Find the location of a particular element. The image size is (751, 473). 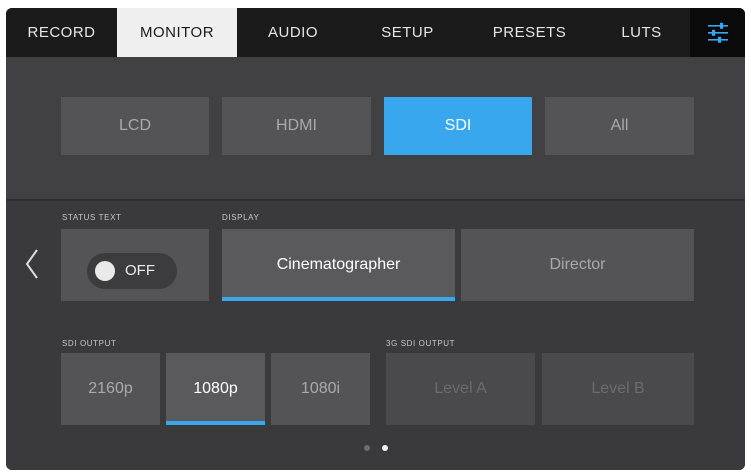

previous-page-button is located at coordinates (32, 266).